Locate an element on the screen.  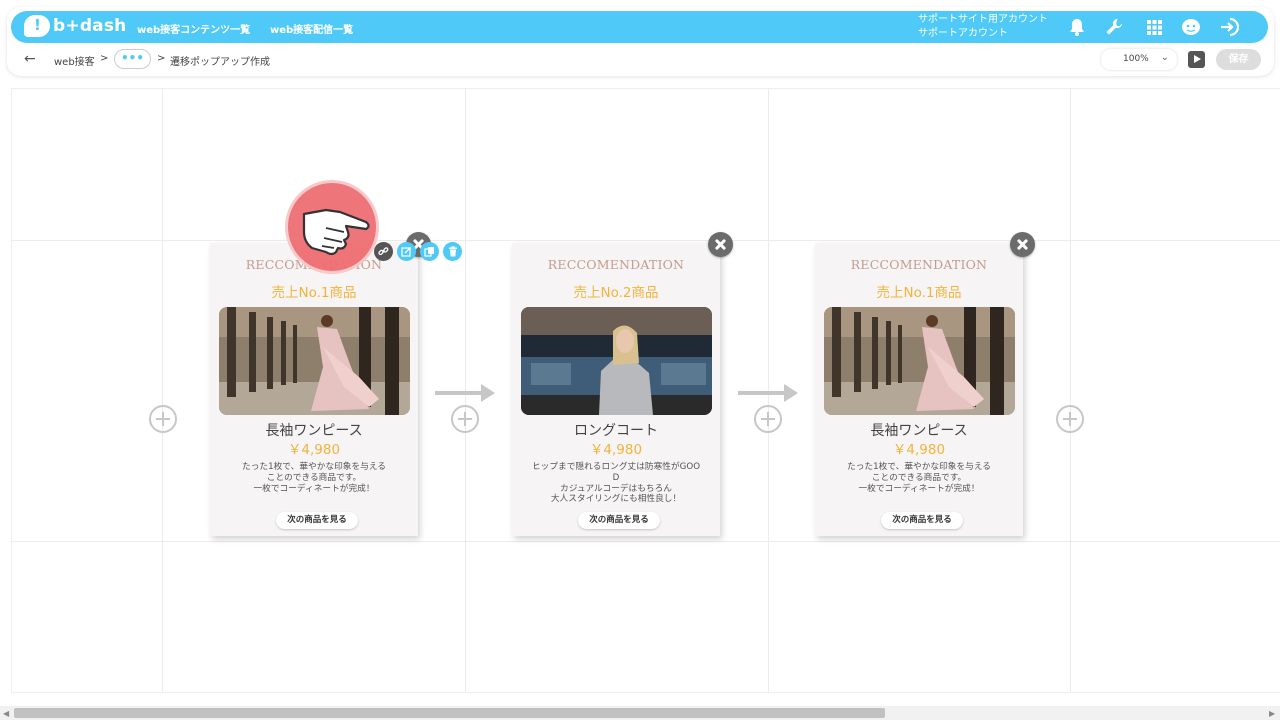
save-button: 保存 is located at coordinates (1238, 59).